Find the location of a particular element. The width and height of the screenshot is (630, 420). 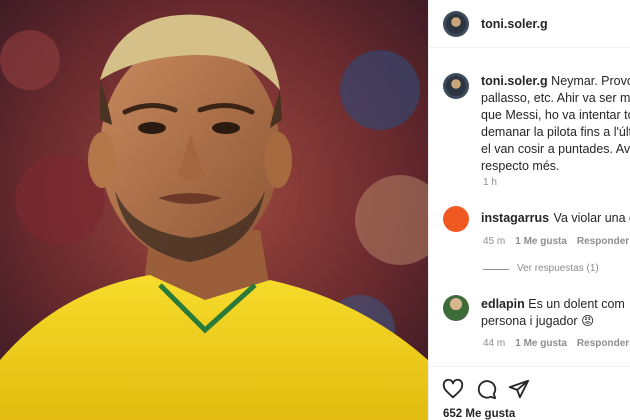

actions-divider is located at coordinates (529, 366).